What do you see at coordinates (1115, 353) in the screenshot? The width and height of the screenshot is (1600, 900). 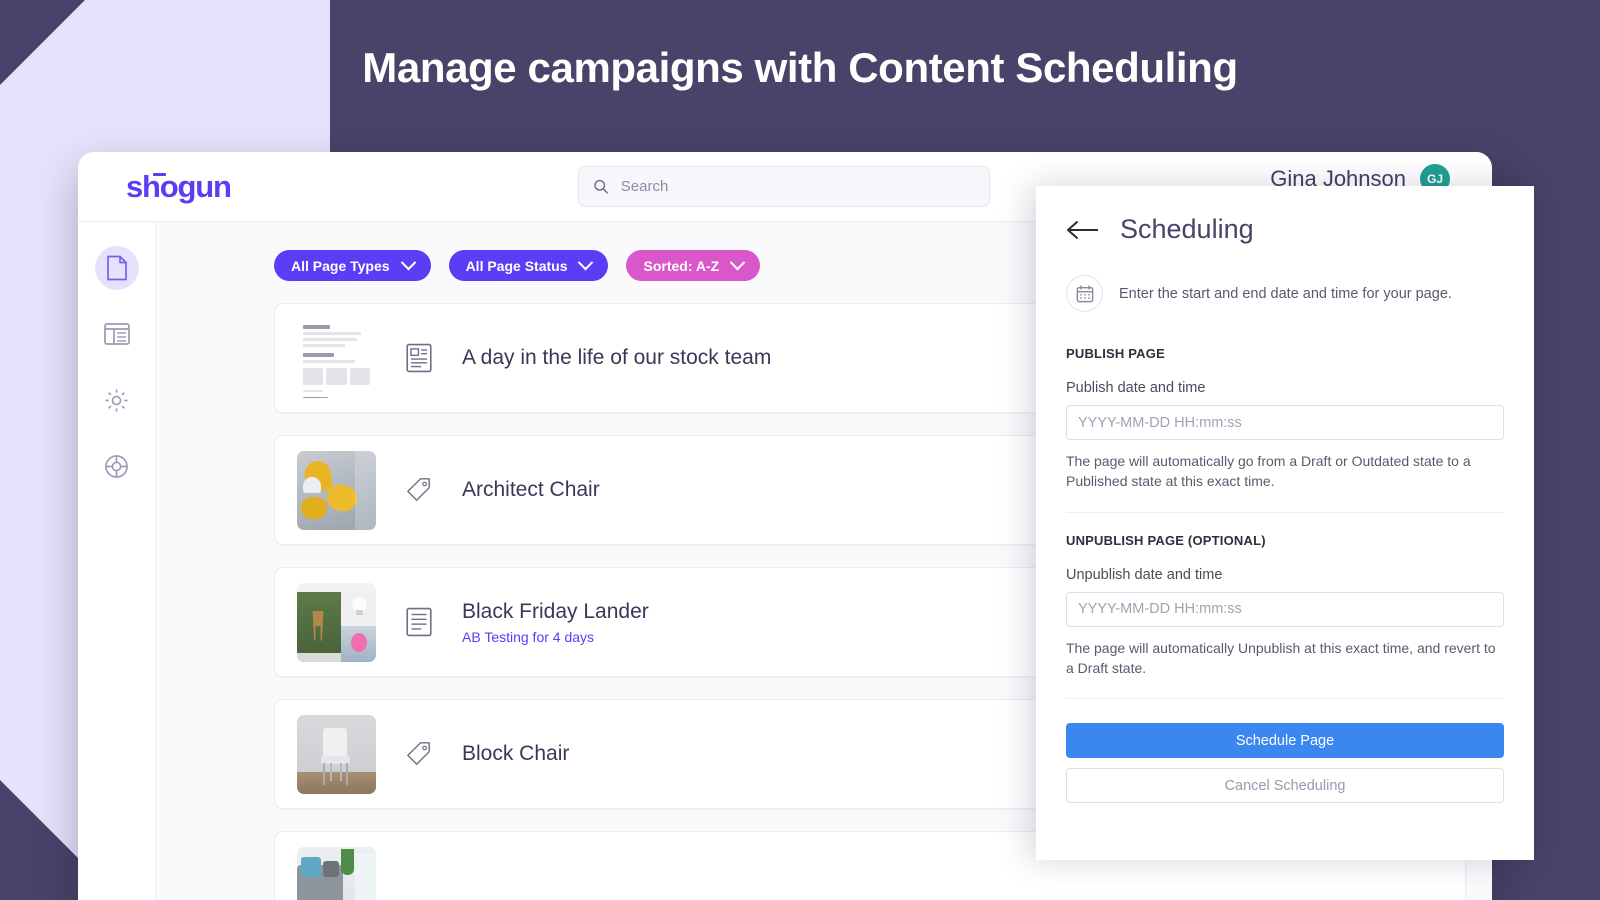 I see `publish-section-title: PUBLISH PAGE` at bounding box center [1115, 353].